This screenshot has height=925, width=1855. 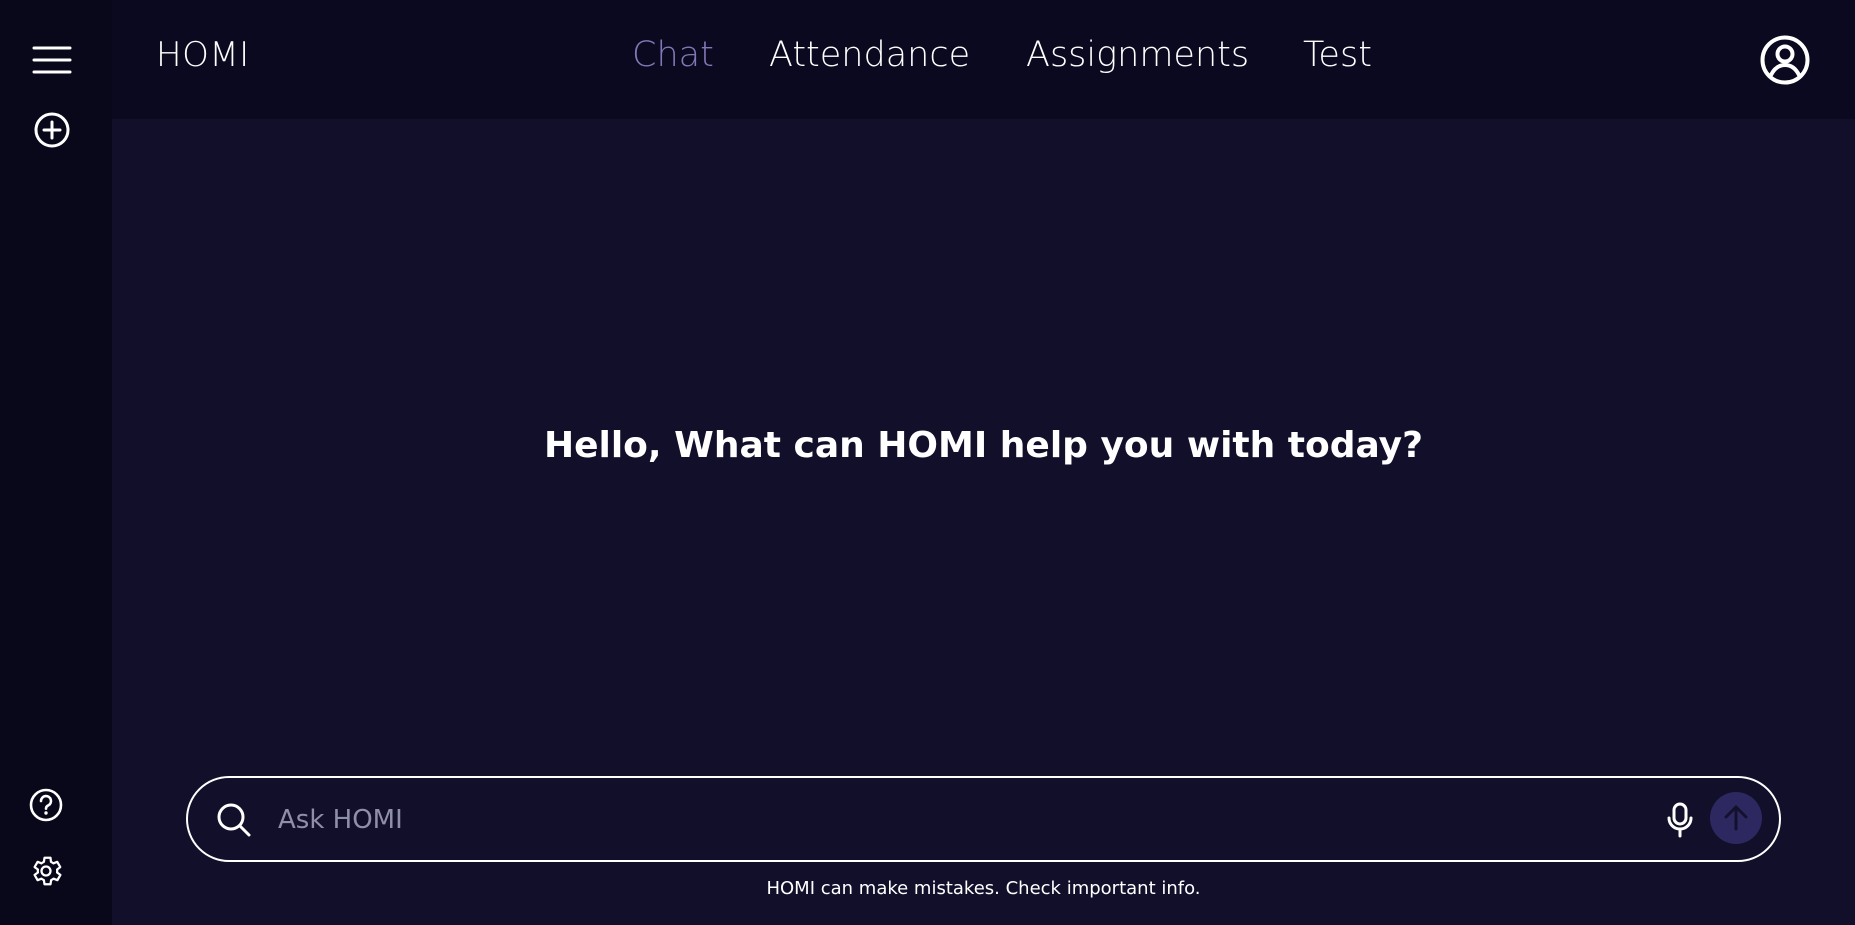 I want to click on top-bar, so click(x=983, y=59).